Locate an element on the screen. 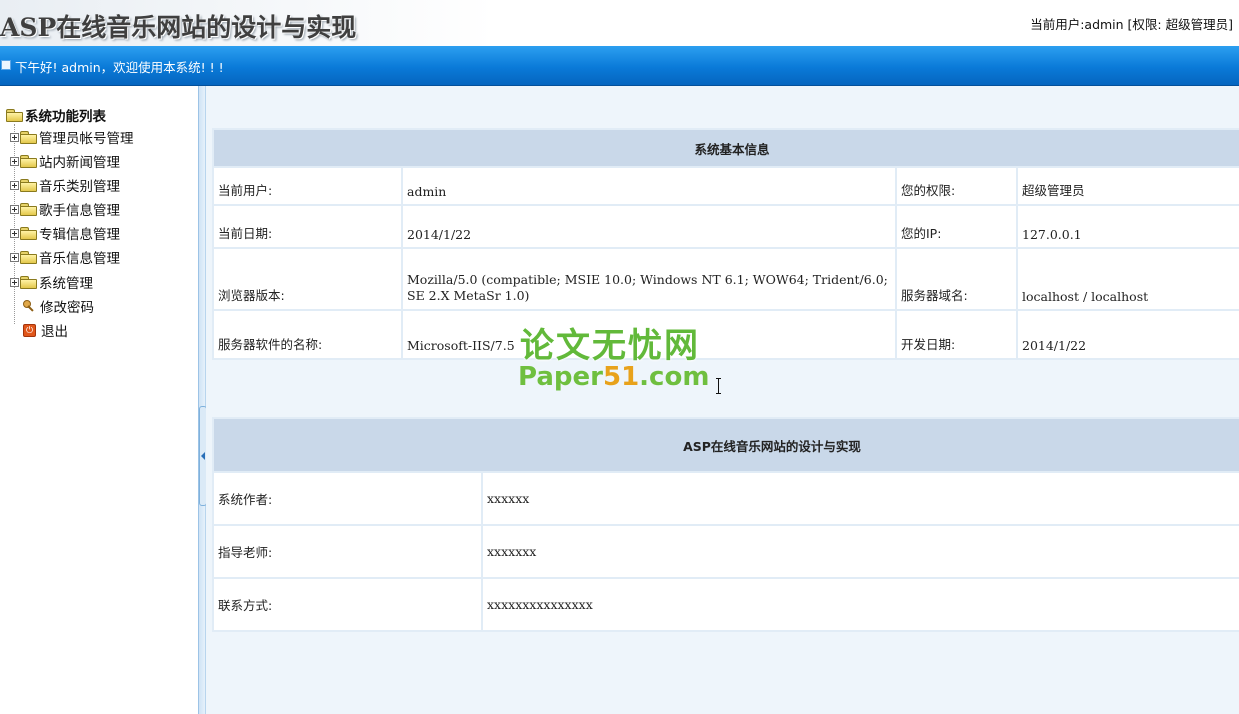 The height and width of the screenshot is (714, 1239). top-bar: 下午好! admin，欢迎使用本系统! ! ! is located at coordinates (619, 66).